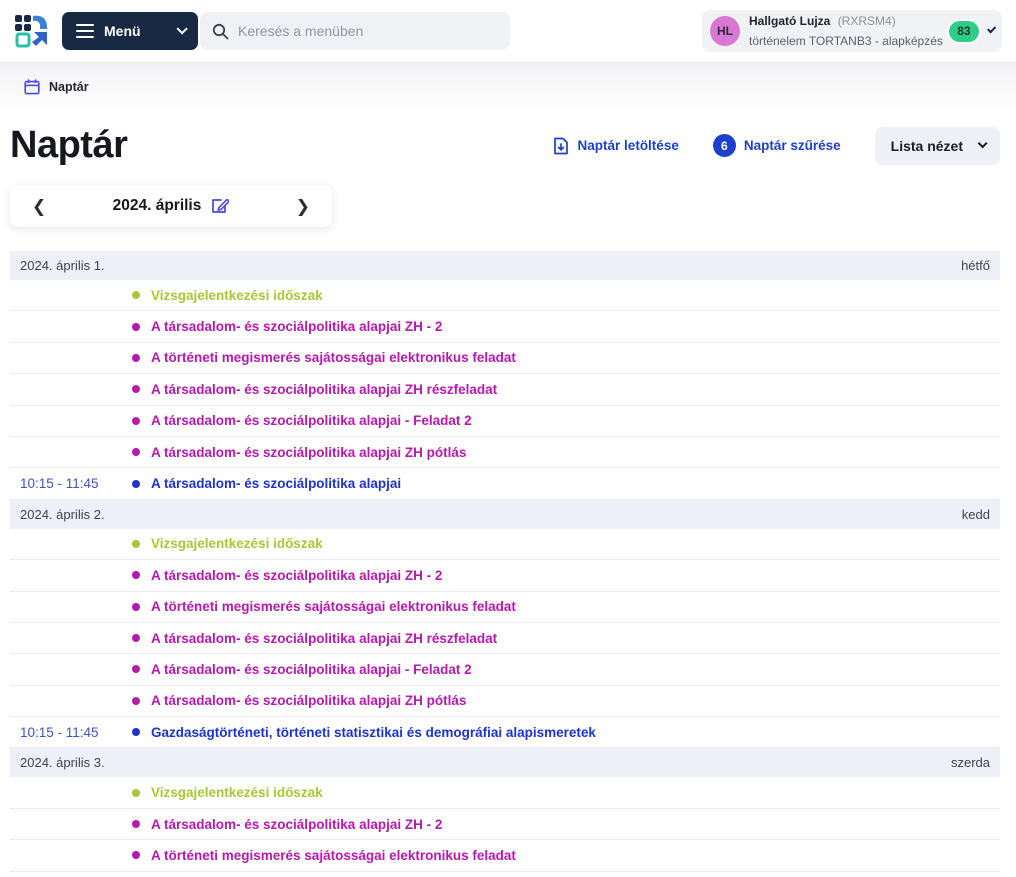  What do you see at coordinates (31, 31) in the screenshot?
I see `neptun-logo-icon` at bounding box center [31, 31].